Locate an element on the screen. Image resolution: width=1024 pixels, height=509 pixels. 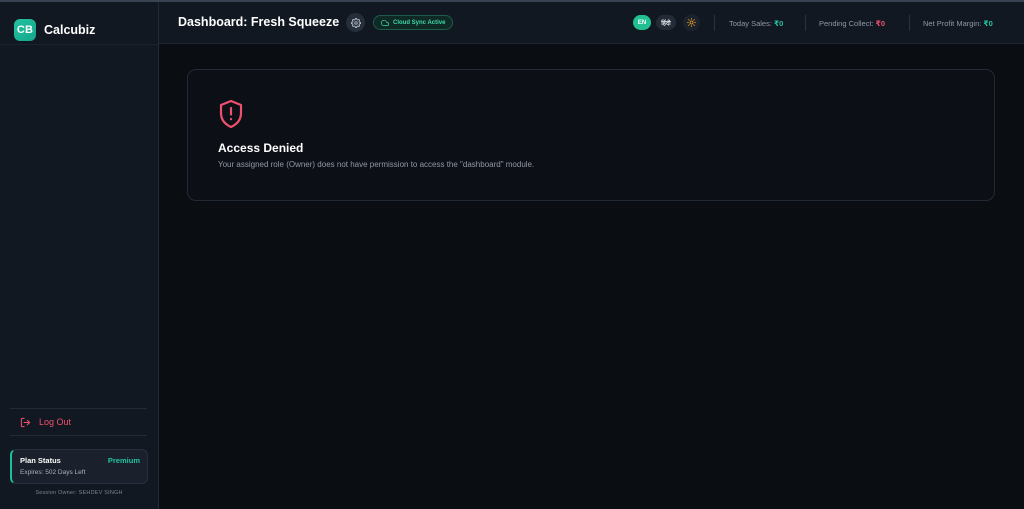
stat-net-profit-margin: Net Profit Margin: ₹0 is located at coordinates (958, 23).